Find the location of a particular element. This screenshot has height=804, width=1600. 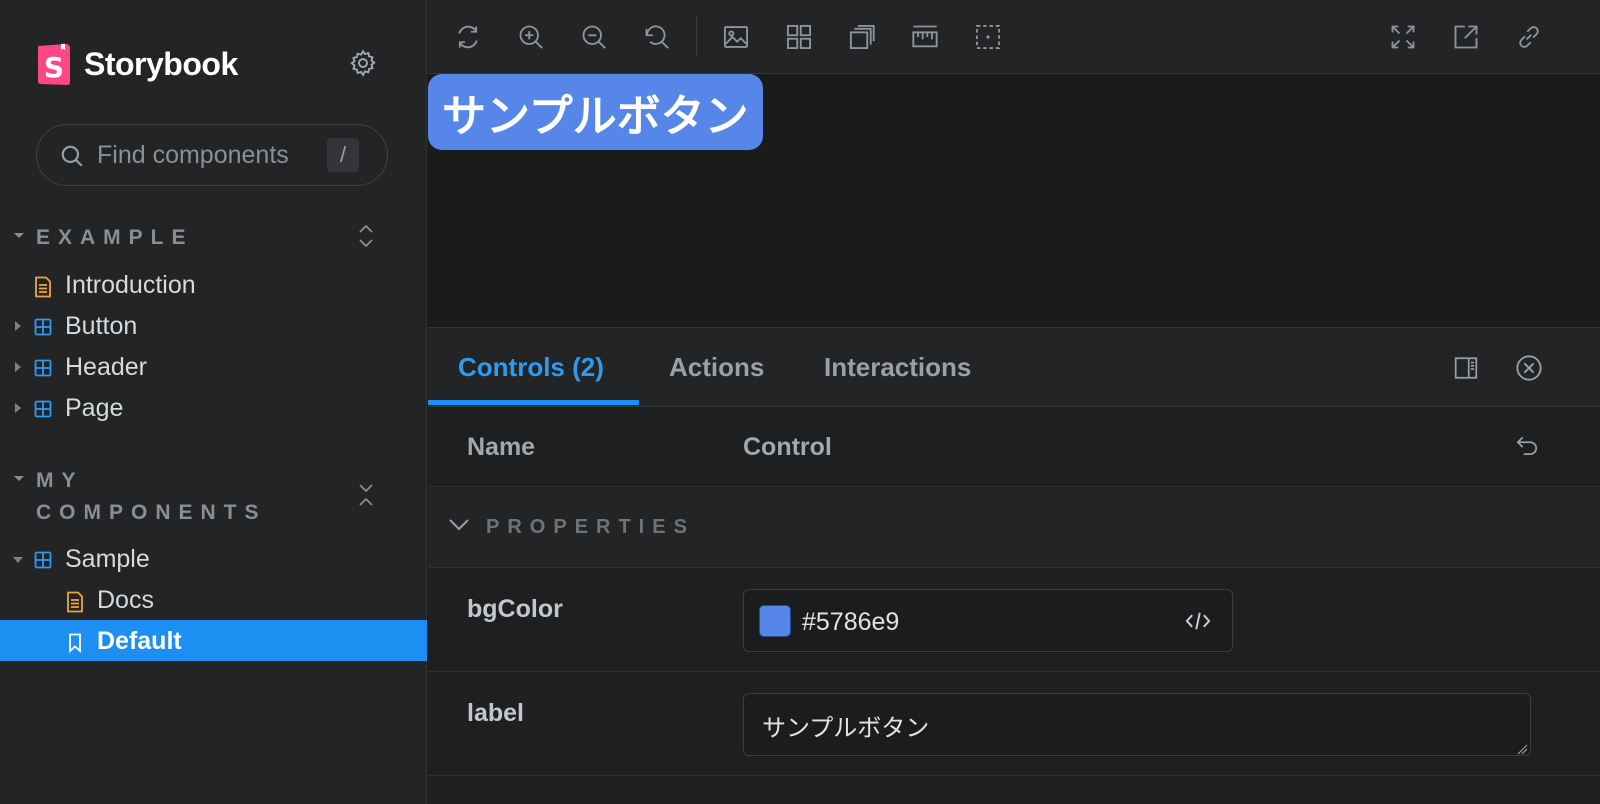

outline-button is located at coordinates (988, 37).